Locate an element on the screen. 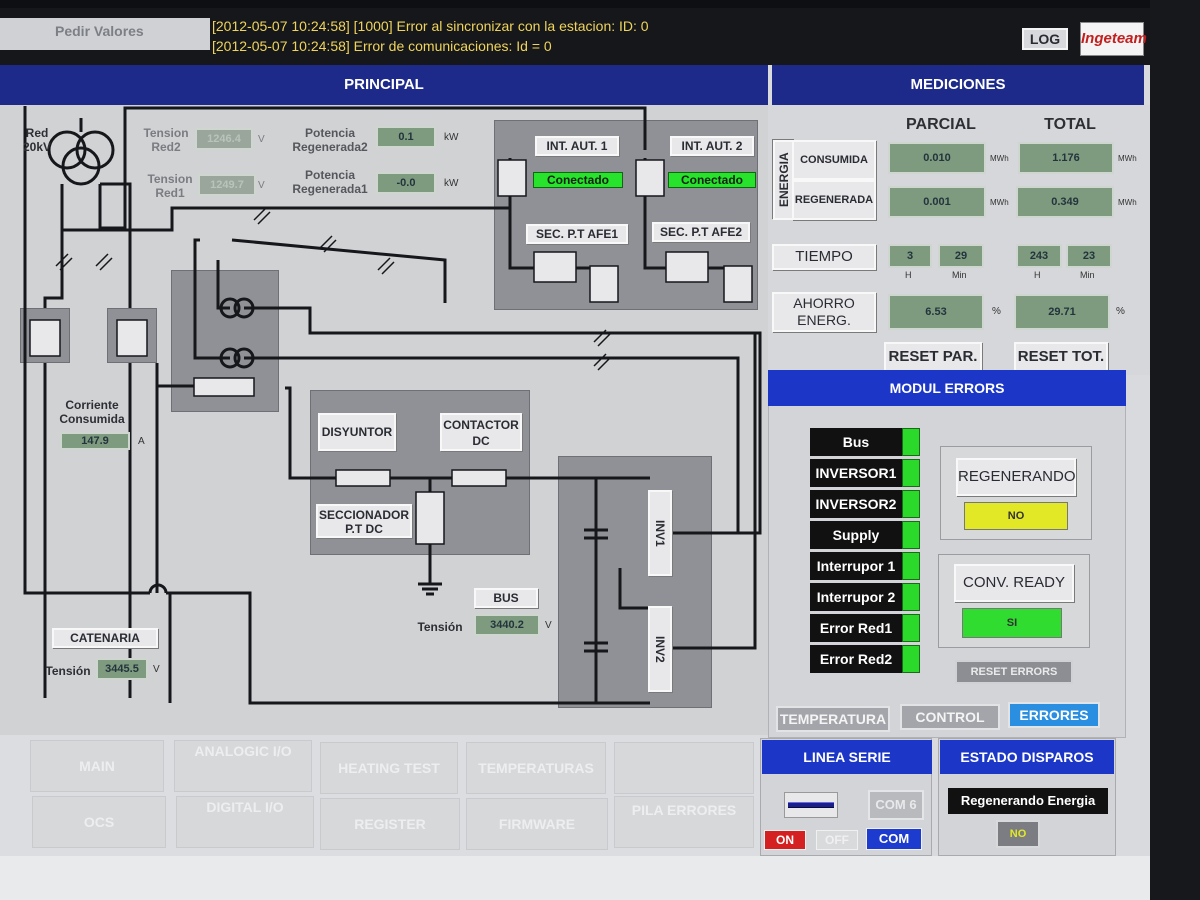 This screenshot has width=1200, height=900. consumida-total-value: 1.176 is located at coordinates (1066, 158).